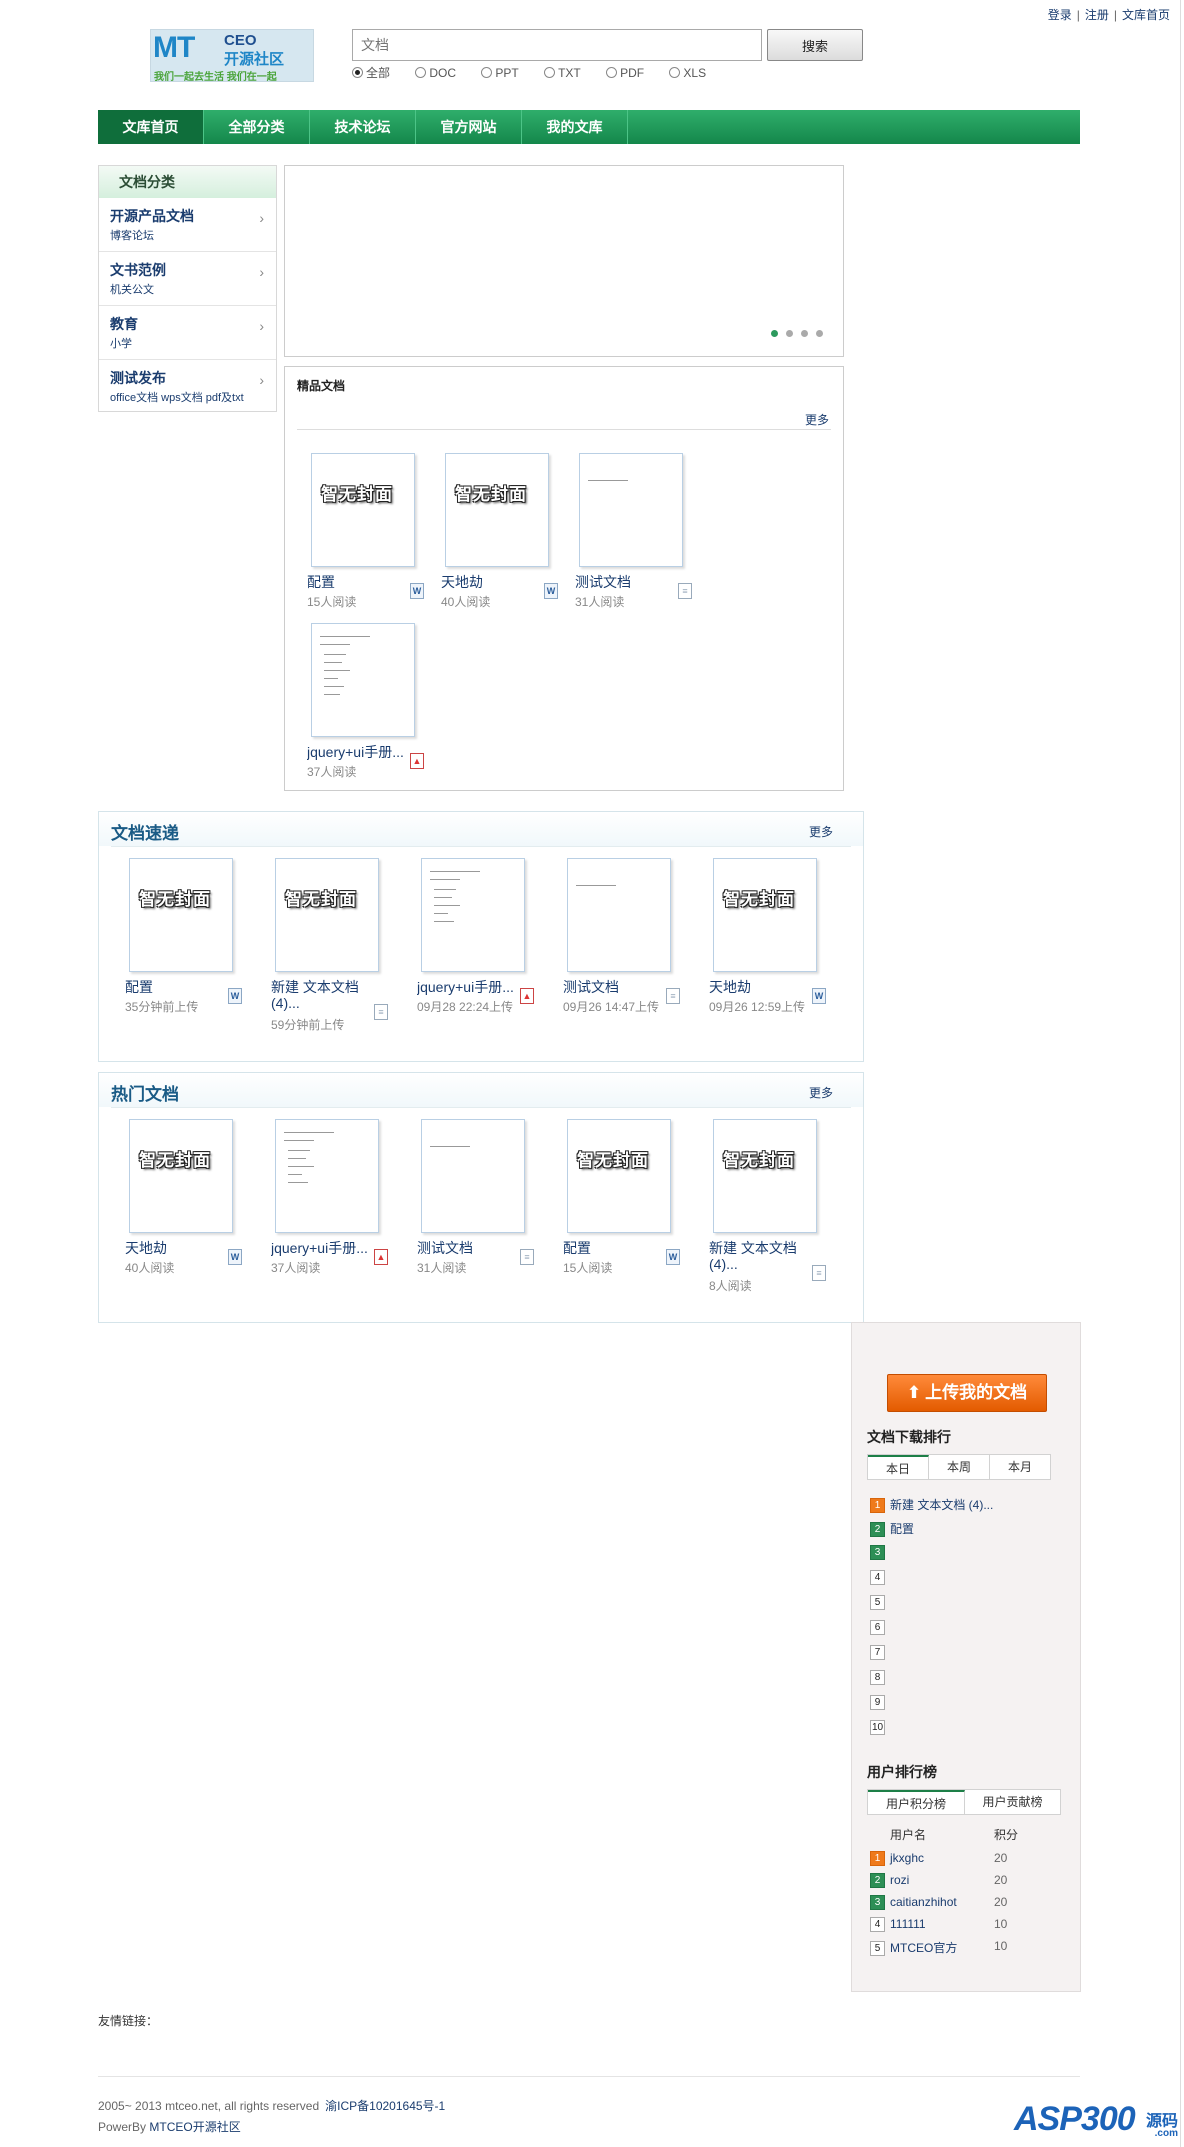 The image size is (1184, 2147). Describe the element at coordinates (898, 1925) in the screenshot. I see `user-row: 4 111111` at that location.